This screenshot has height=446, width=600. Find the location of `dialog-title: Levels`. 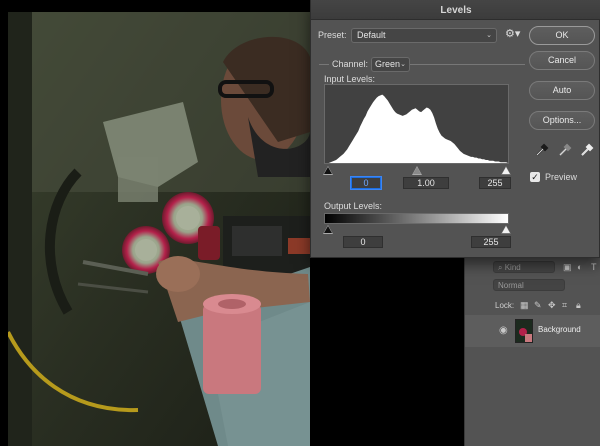

dialog-title: Levels is located at coordinates (456, 10).